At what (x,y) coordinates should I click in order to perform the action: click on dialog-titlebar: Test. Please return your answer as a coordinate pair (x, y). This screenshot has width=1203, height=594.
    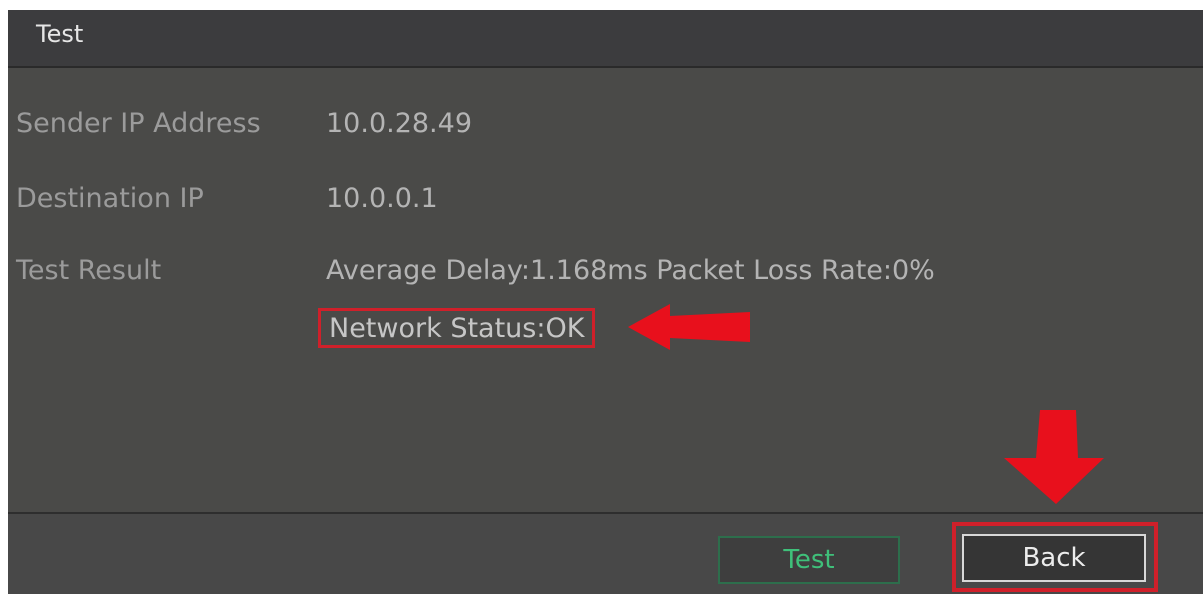
    Looking at the image, I should click on (605, 39).